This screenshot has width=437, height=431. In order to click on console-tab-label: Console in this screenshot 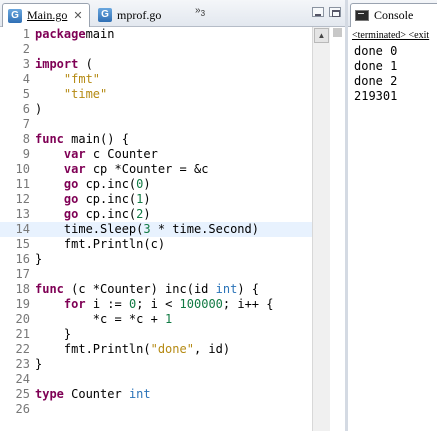, I will do `click(394, 15)`.